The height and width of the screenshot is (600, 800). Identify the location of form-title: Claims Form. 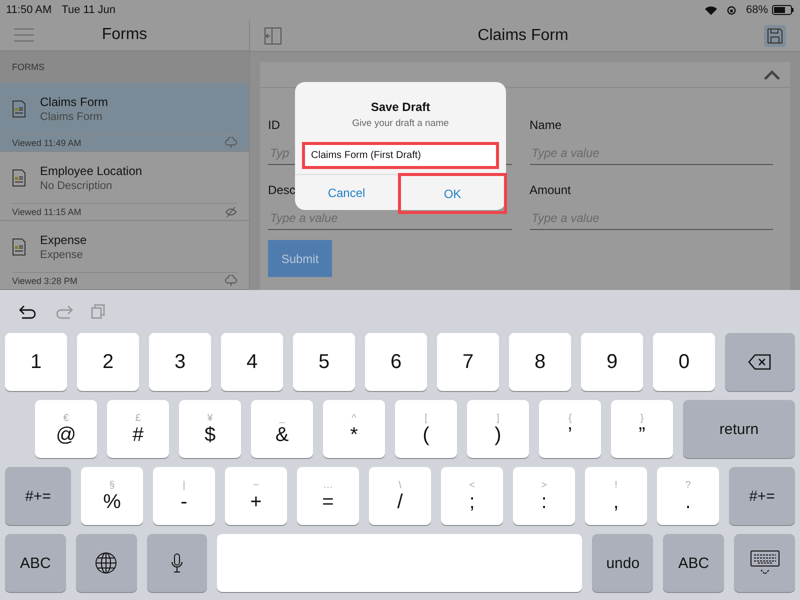
(74, 101).